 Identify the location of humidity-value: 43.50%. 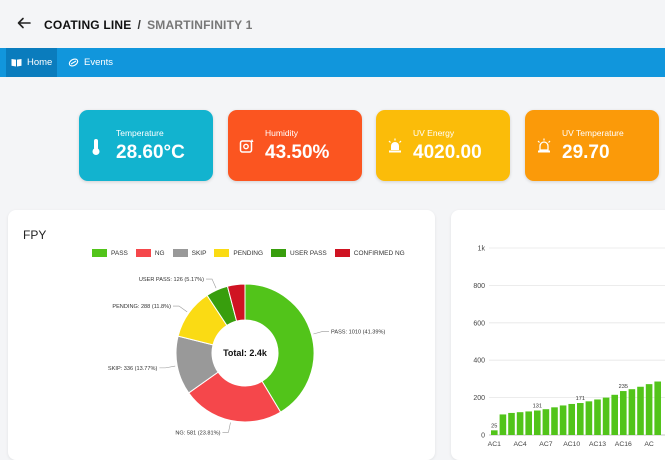
(297, 152).